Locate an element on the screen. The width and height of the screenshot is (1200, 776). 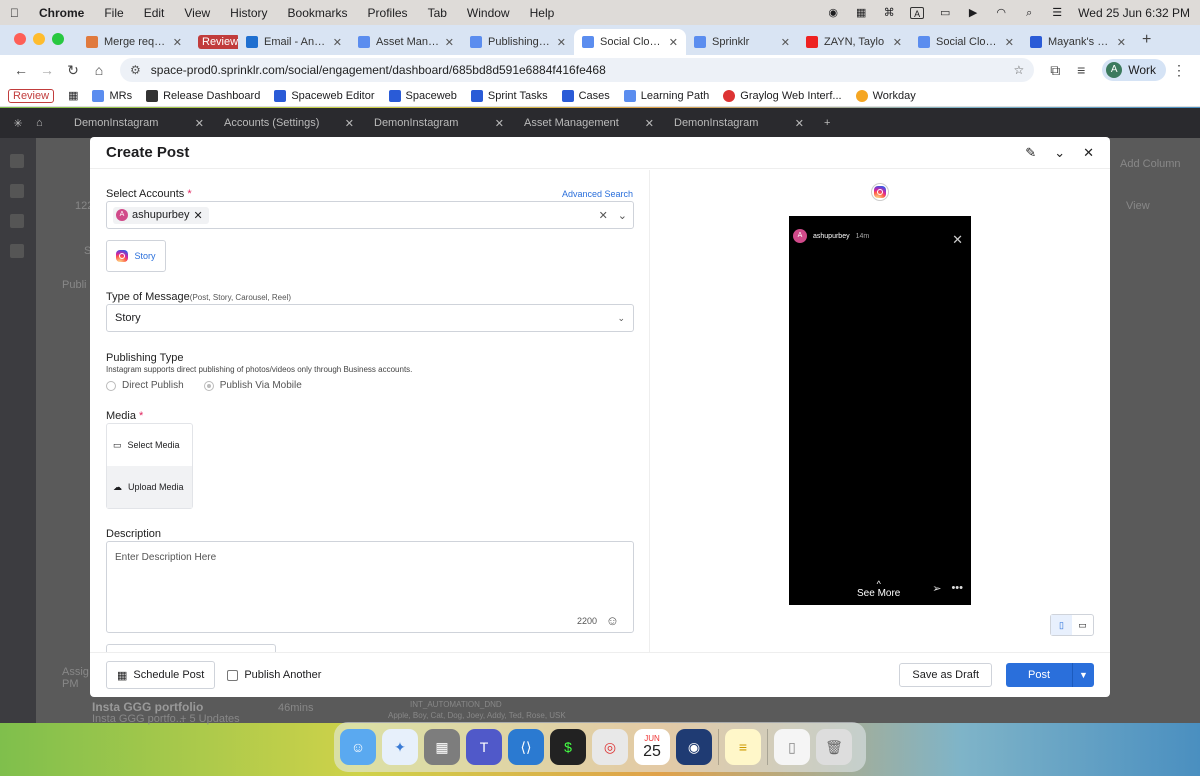
menu-help: Help is located at coordinates (542, 13).